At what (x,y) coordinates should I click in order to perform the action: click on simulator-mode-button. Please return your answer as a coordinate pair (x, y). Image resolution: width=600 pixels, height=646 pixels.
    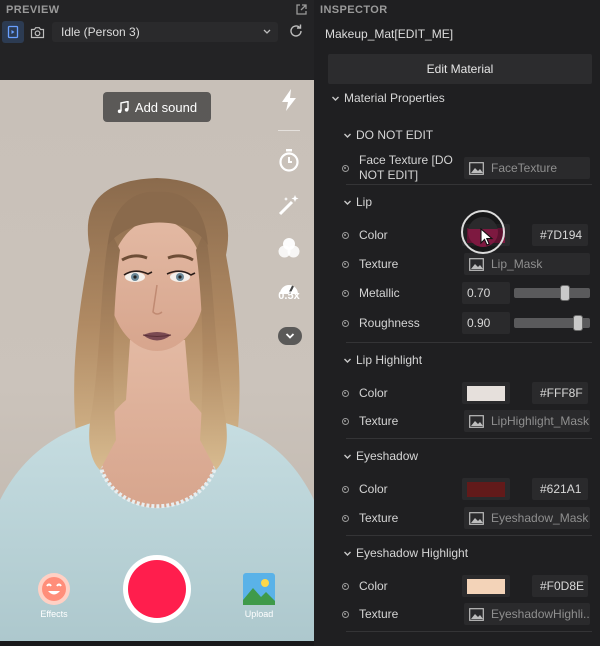
    Looking at the image, I should click on (13, 32).